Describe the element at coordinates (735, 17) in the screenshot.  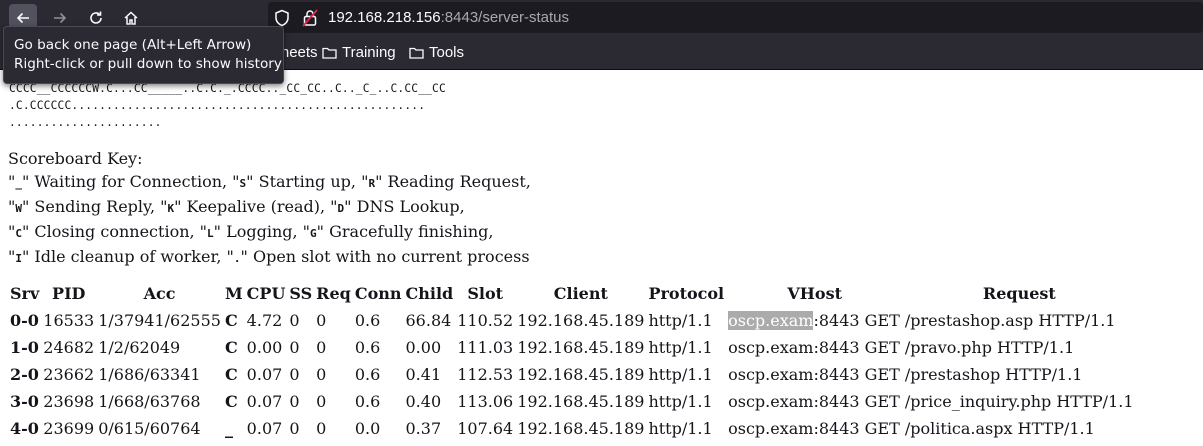
I see `url-bar: 192.168.218.156:8443/server-status` at that location.